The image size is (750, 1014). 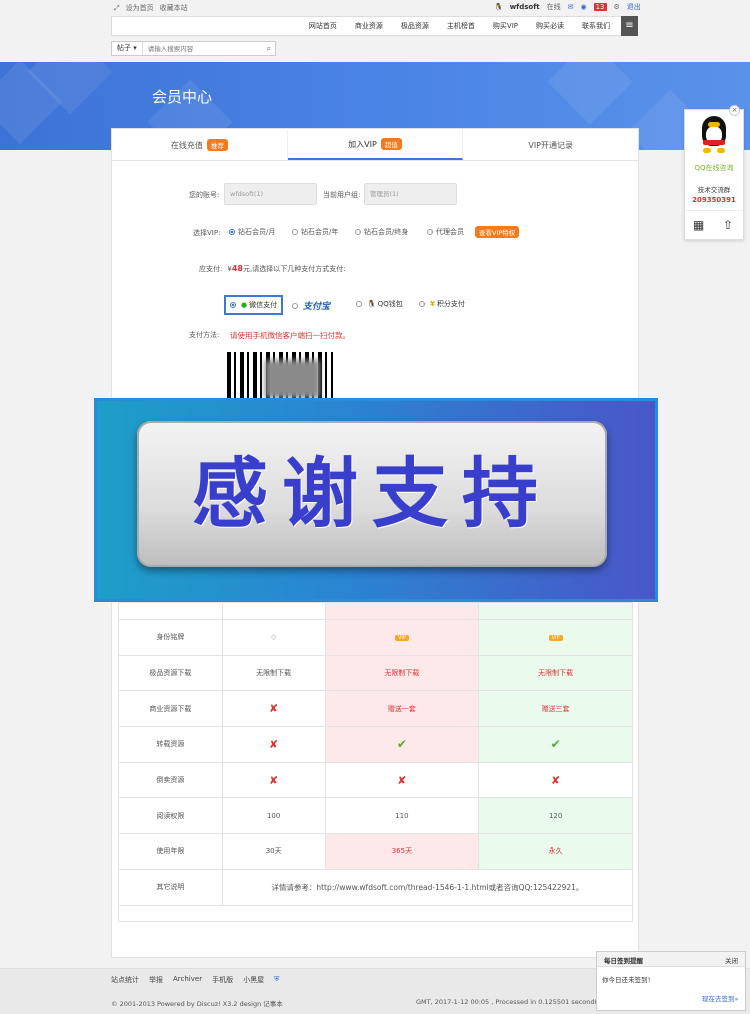 I want to click on footer-link-report: 举报, so click(x=156, y=980).